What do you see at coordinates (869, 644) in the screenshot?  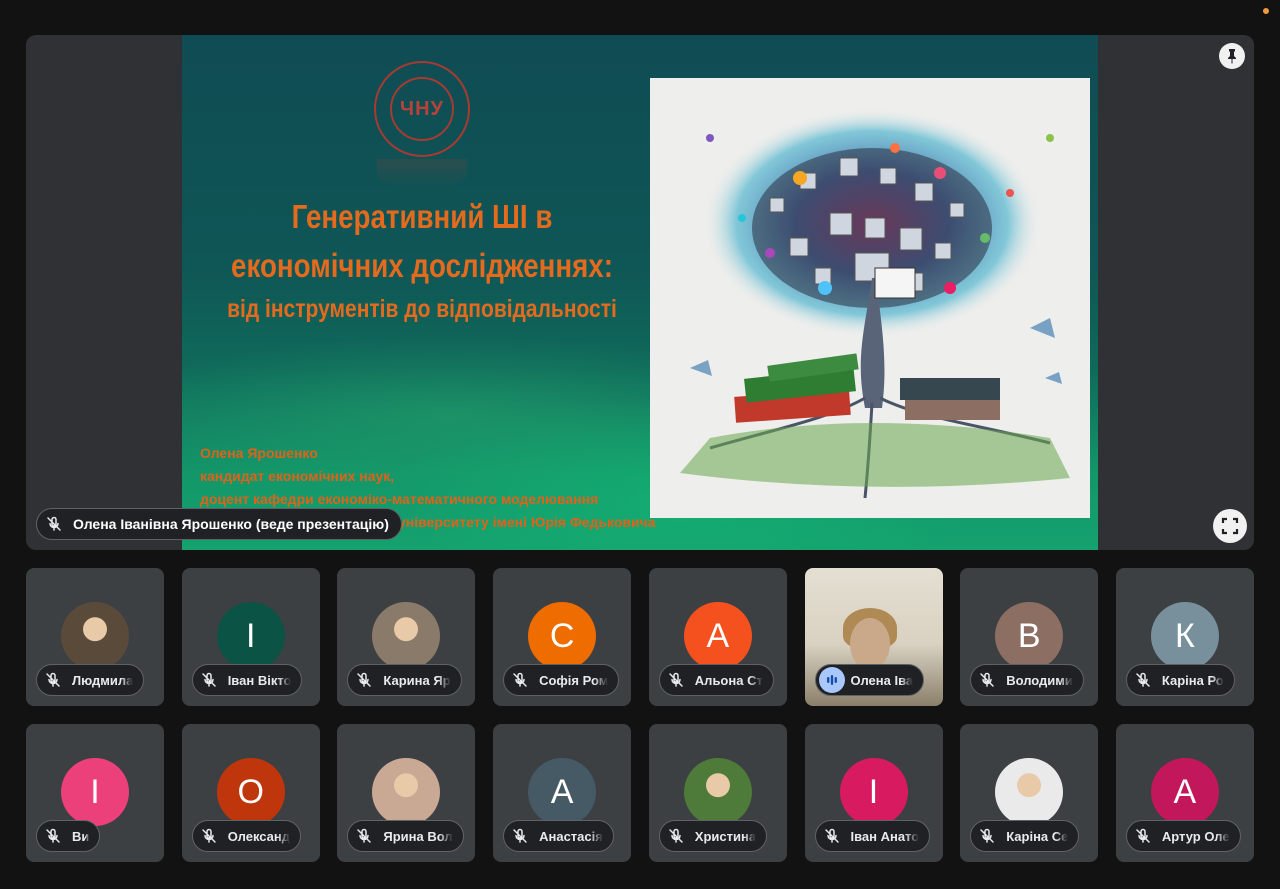 I see `participant-video` at bounding box center [869, 644].